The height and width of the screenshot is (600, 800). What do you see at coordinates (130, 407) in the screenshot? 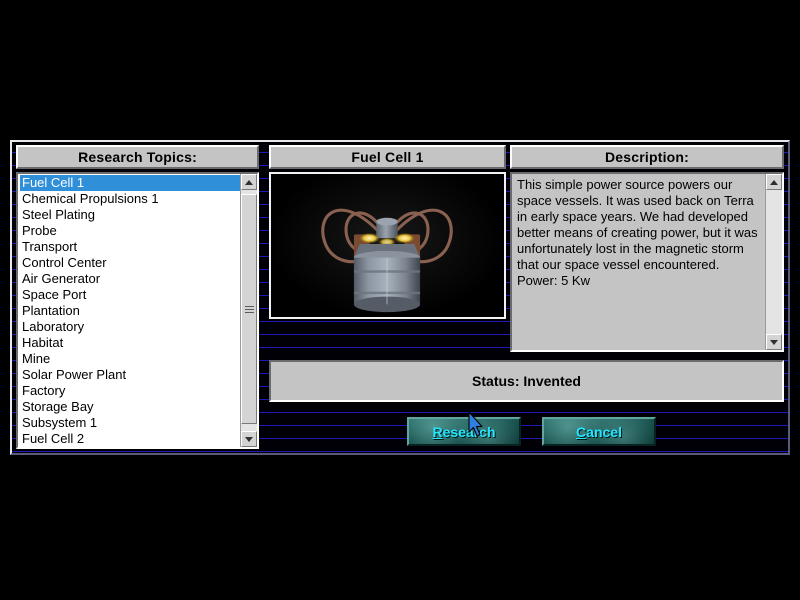
I see `list-item: Storage Bay` at bounding box center [130, 407].